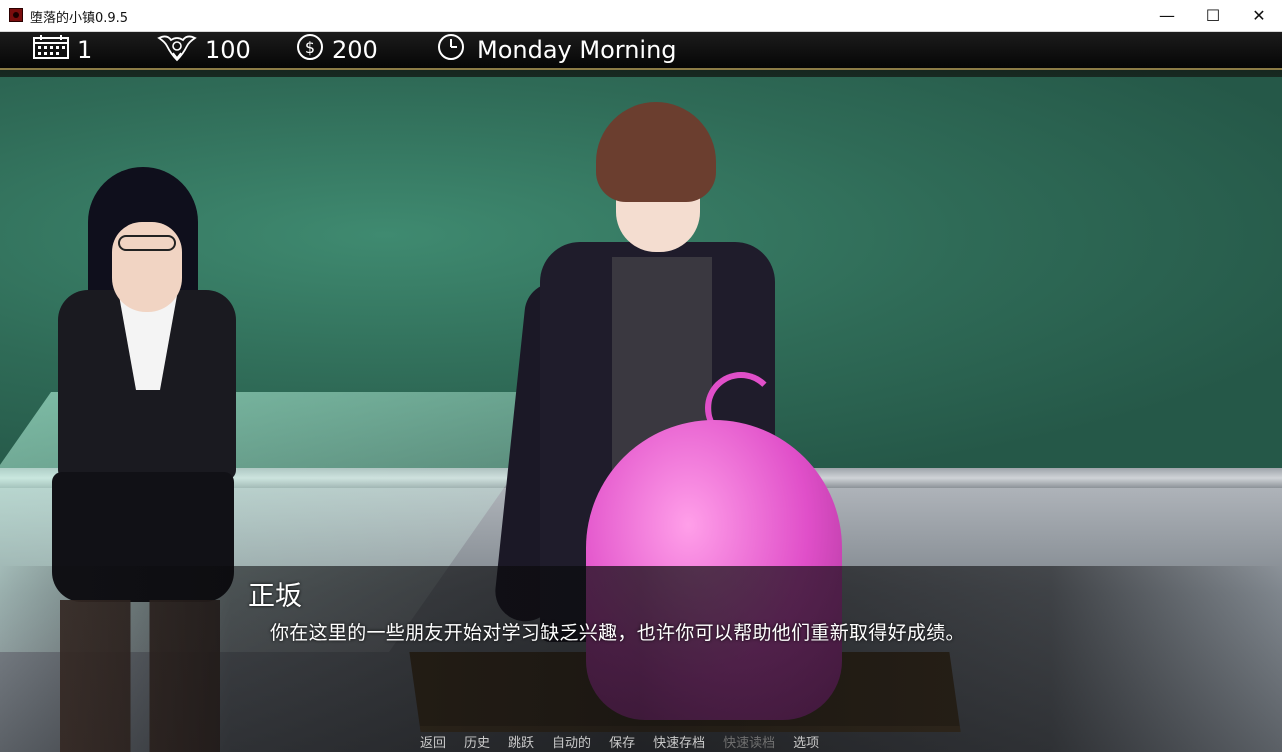 This screenshot has width=1282, height=752. I want to click on hud-bar: 1 100 $ 200 Monday Morning, so click(641, 51).